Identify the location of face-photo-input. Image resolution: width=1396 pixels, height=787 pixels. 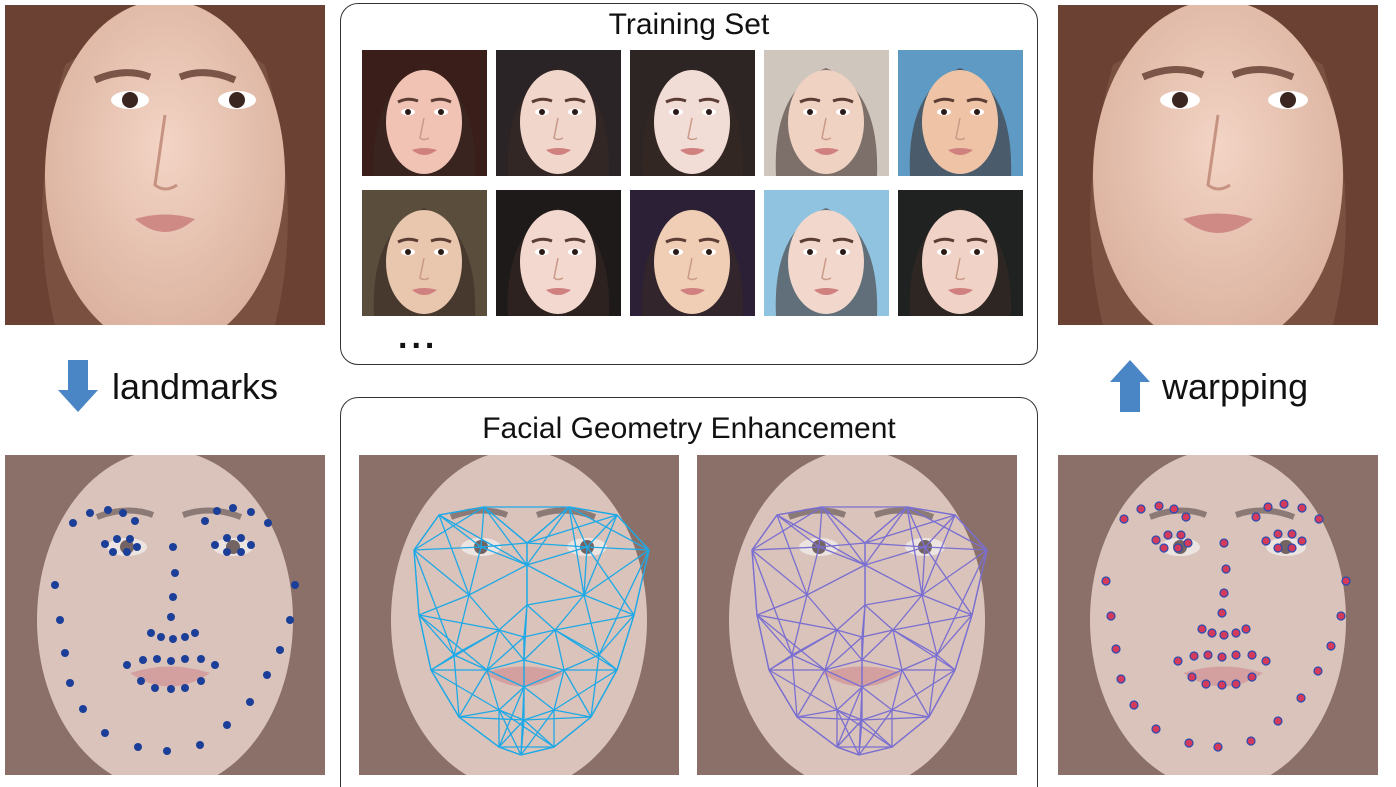
(165, 165).